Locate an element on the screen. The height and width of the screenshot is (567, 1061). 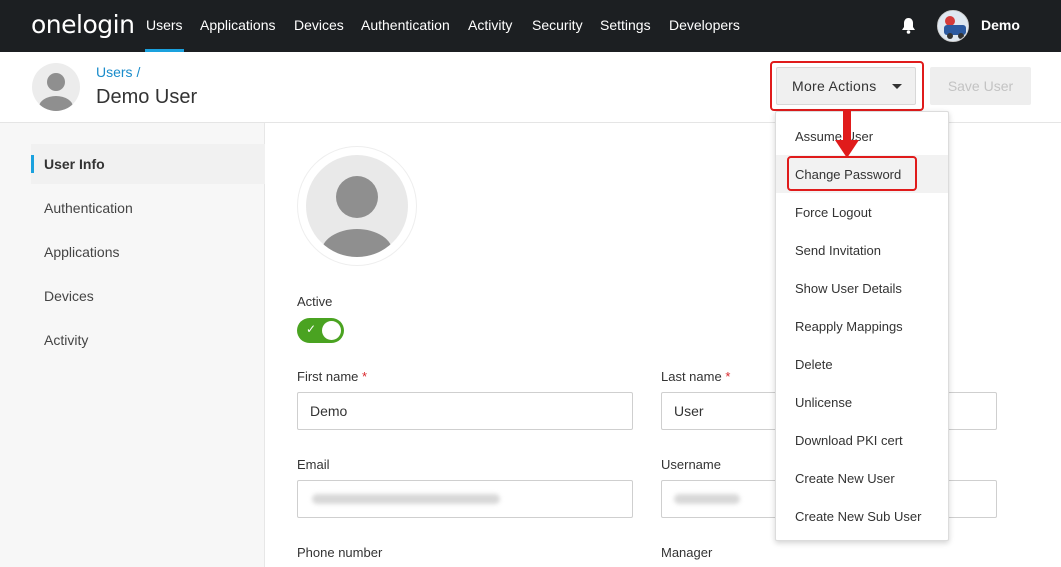
profile-placeholder-icon is located at coordinates (357, 206).